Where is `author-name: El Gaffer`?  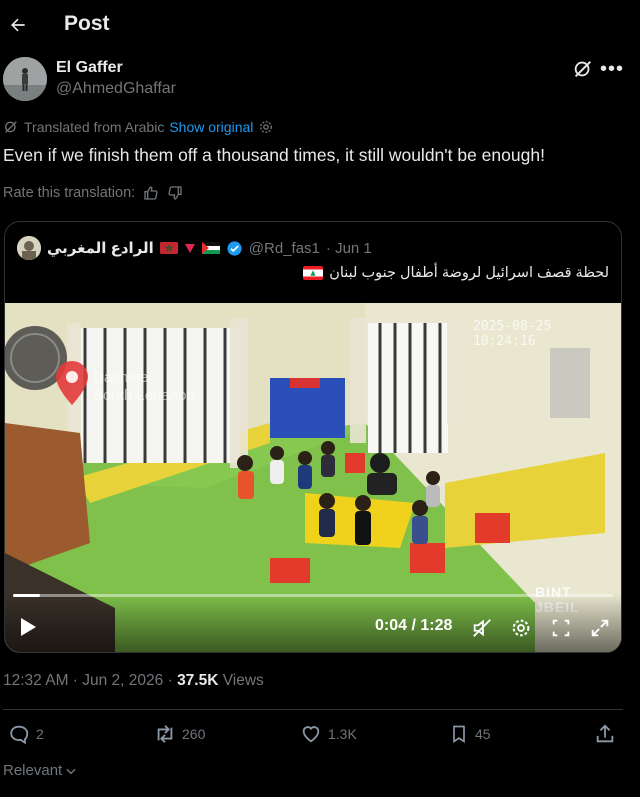
author-name: El Gaffer is located at coordinates (89, 68).